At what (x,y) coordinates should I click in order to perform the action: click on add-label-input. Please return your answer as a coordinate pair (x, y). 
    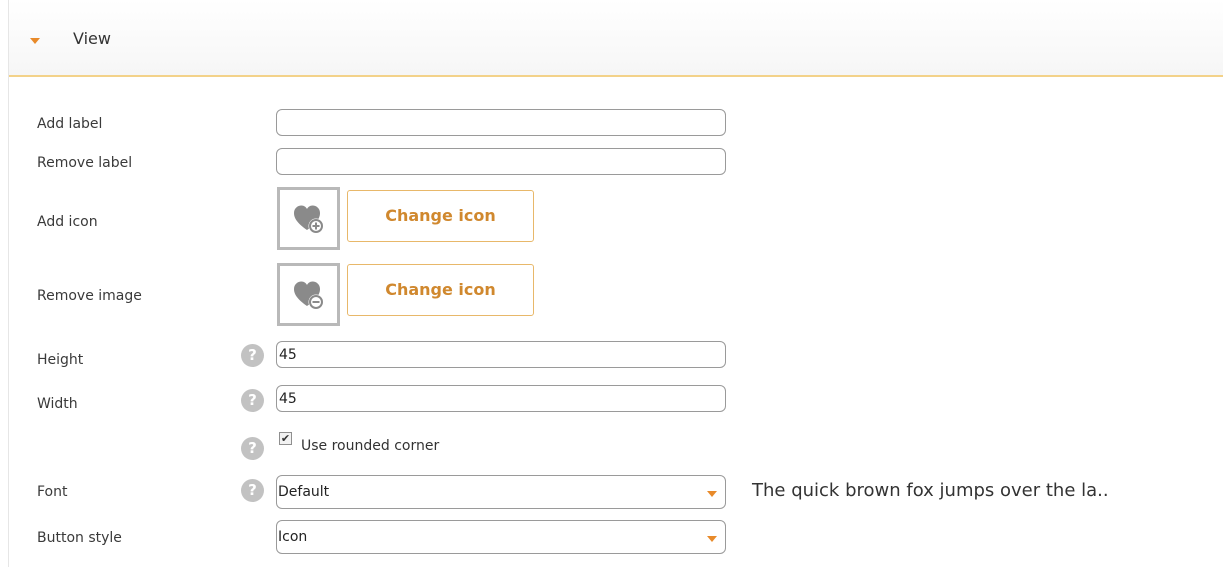
    Looking at the image, I should click on (501, 122).